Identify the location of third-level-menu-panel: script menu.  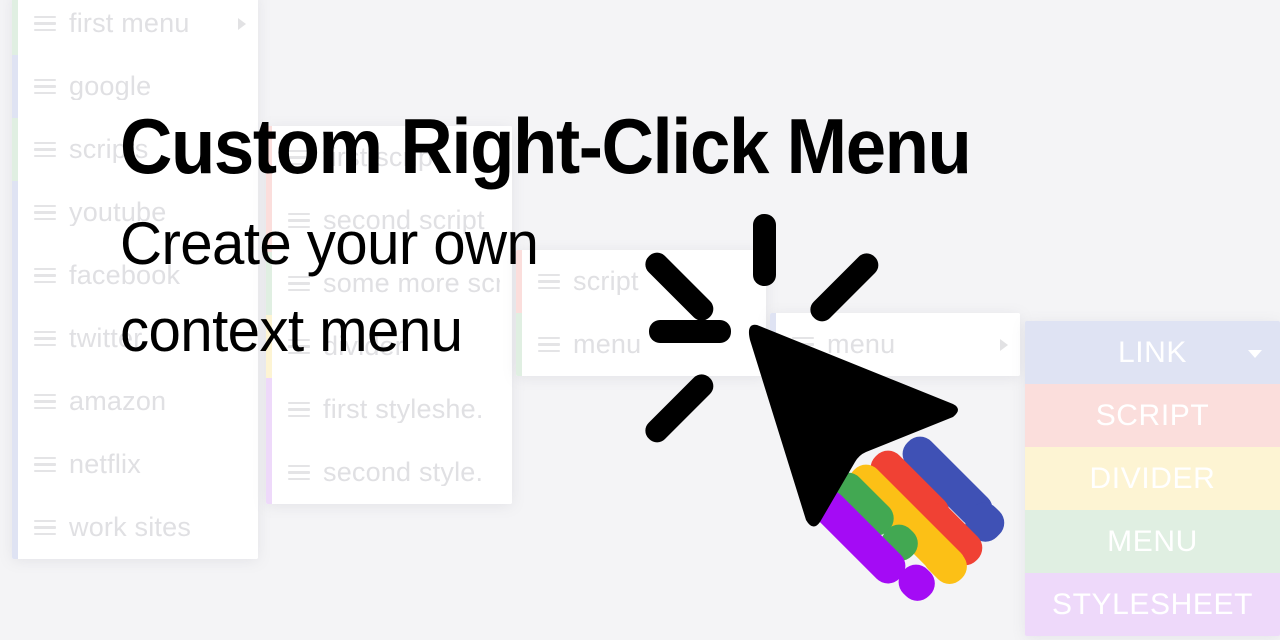
(641, 313).